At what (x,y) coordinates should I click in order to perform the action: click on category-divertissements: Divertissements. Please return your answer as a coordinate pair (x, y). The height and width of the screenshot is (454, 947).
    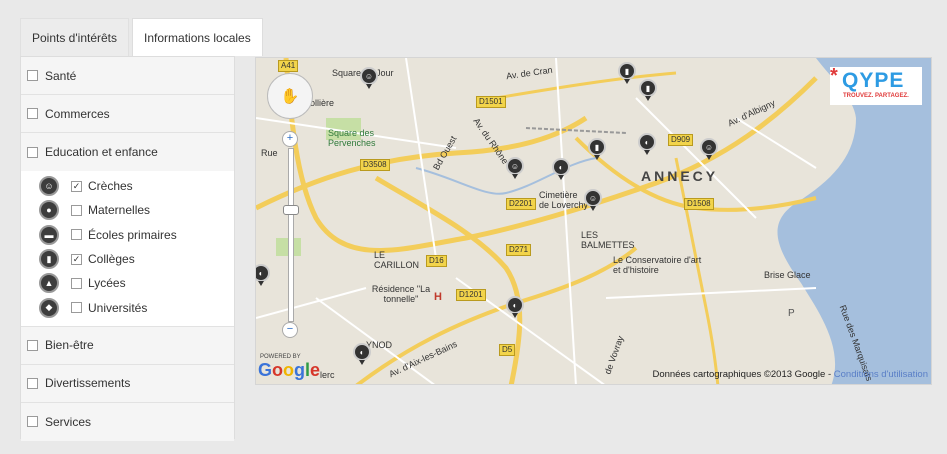
    Looking at the image, I should click on (127, 383).